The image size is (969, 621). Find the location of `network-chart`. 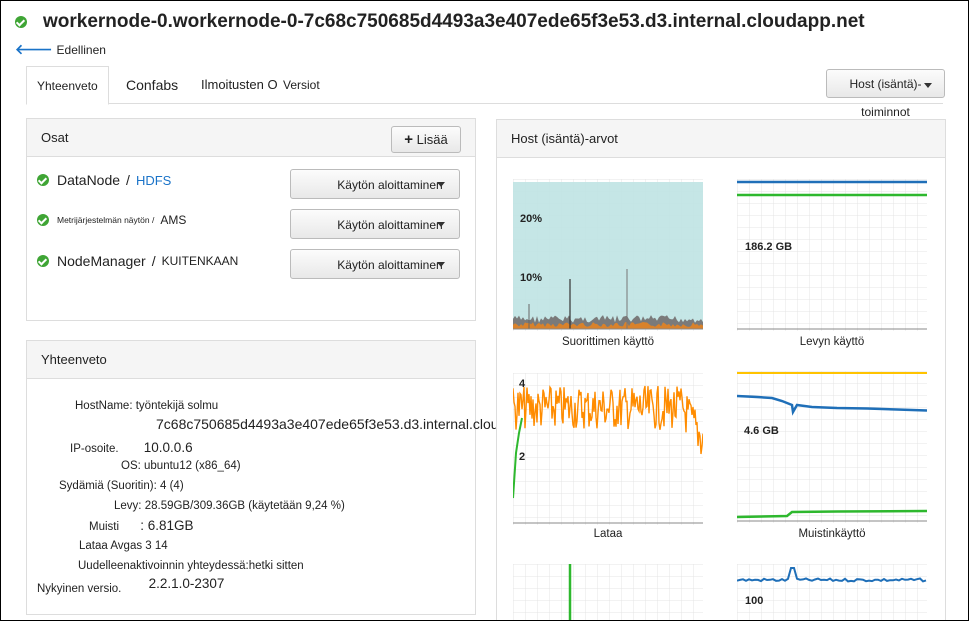

network-chart is located at coordinates (608, 592).